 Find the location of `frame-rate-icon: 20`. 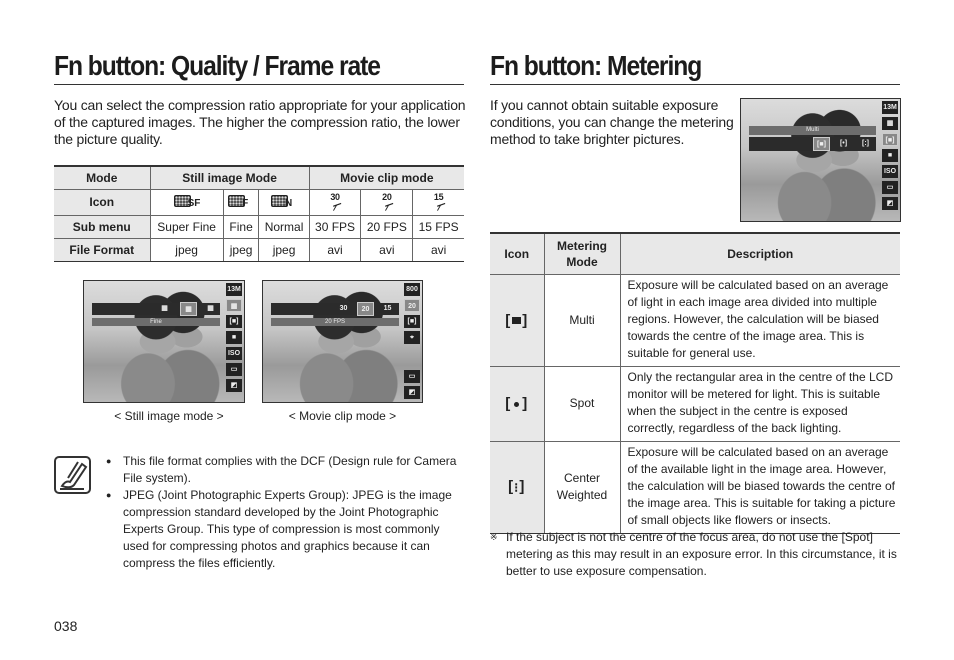

frame-rate-icon: 20 is located at coordinates (412, 305).